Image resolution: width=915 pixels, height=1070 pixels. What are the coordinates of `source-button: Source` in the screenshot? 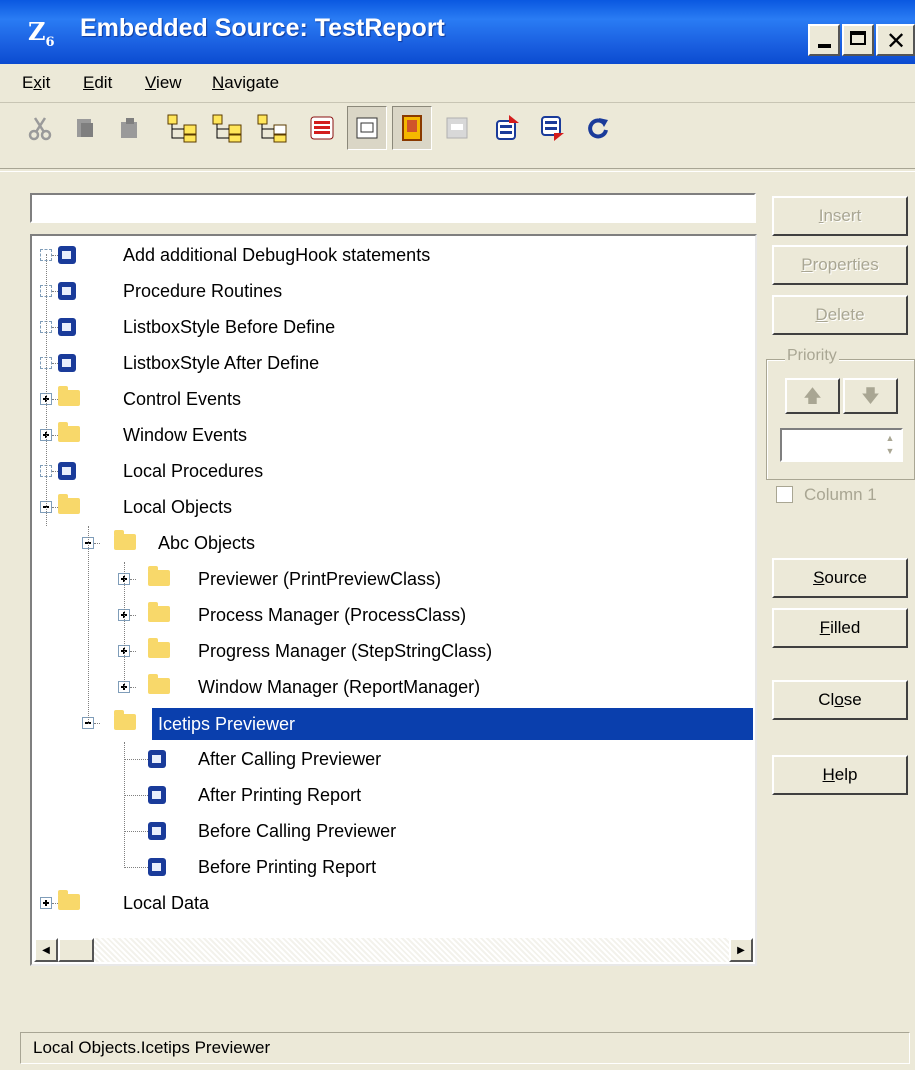 It's located at (840, 578).